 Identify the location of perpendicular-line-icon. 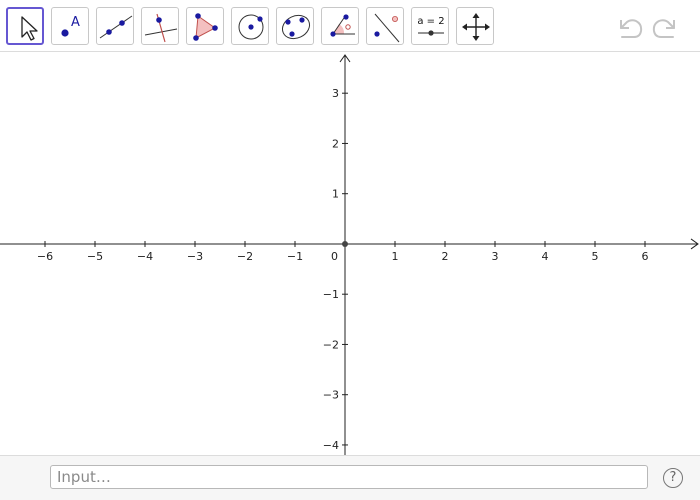
(161, 28).